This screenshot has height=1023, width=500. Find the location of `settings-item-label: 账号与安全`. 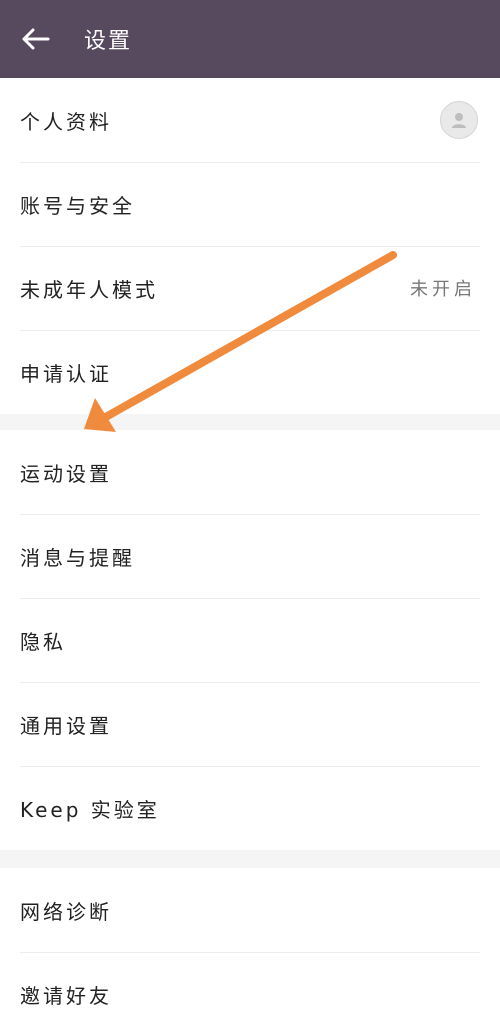

settings-item-label: 账号与安全 is located at coordinates (77, 205).